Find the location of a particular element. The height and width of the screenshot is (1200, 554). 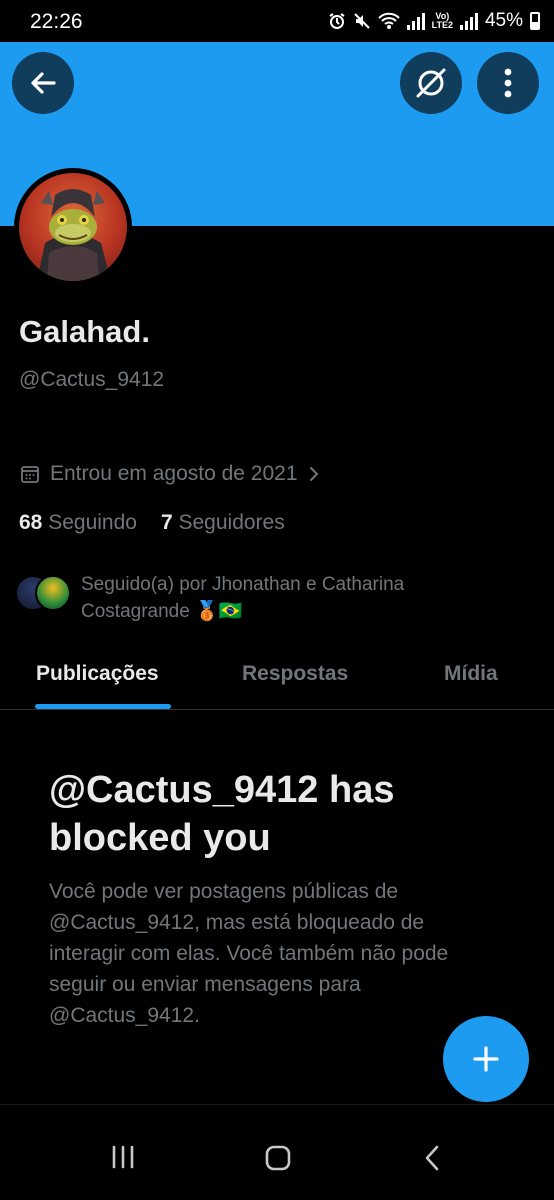

follow-stats: 68 Seguindo 7 Seguidores is located at coordinates (152, 523).